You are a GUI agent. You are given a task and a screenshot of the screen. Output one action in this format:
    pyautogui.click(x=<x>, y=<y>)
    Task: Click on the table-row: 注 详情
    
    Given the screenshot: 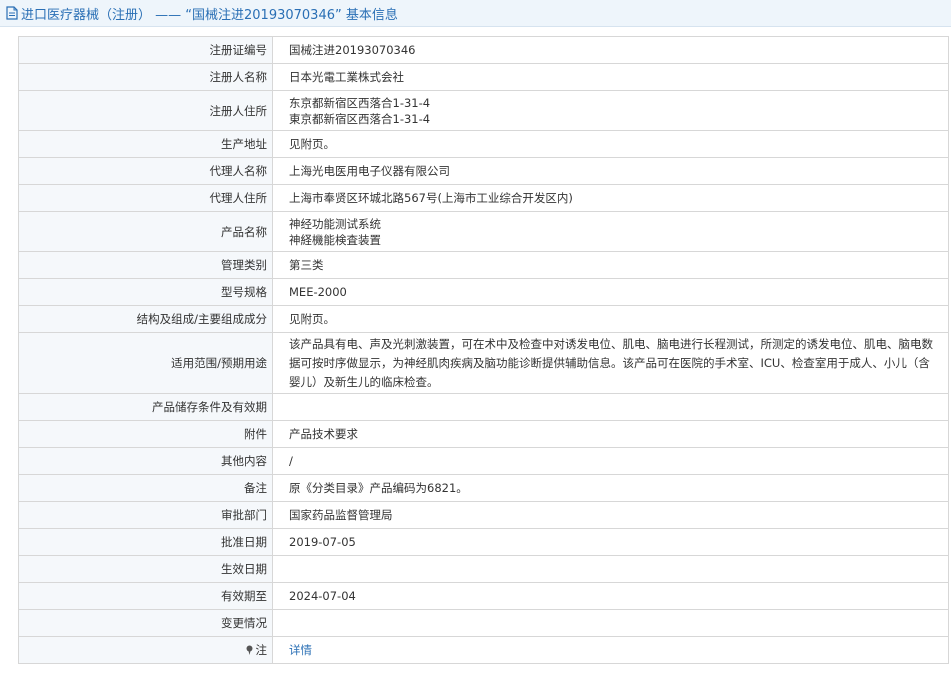 What is the action you would take?
    pyautogui.click(x=483, y=650)
    